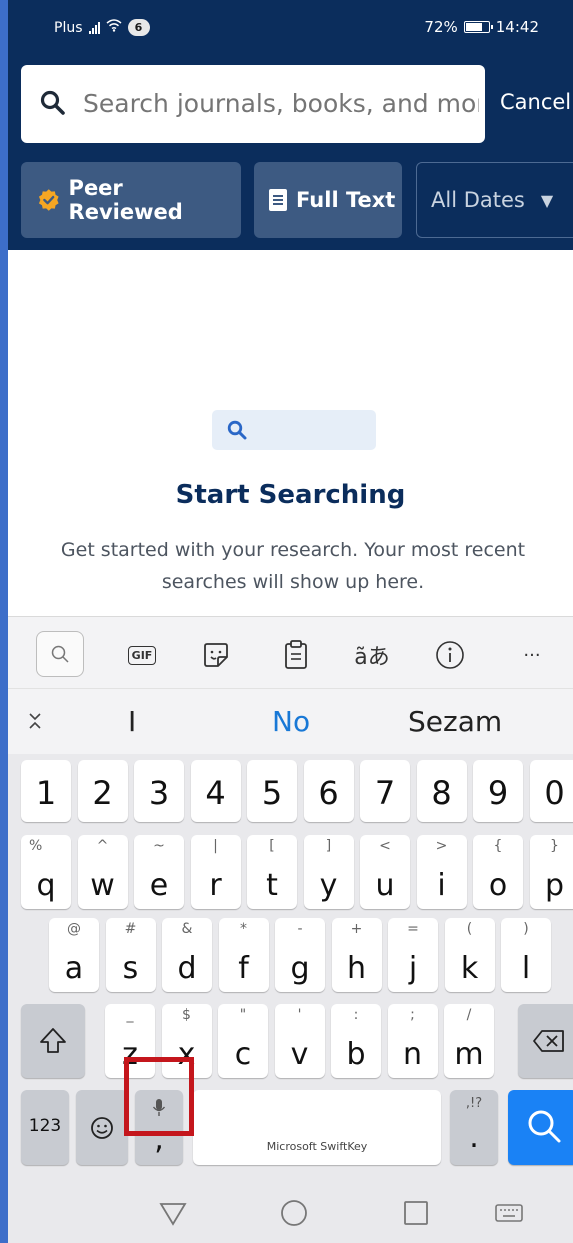 This screenshot has width=573, height=1243. Describe the element at coordinates (478, 27) in the screenshot. I see `battery-icon` at that location.